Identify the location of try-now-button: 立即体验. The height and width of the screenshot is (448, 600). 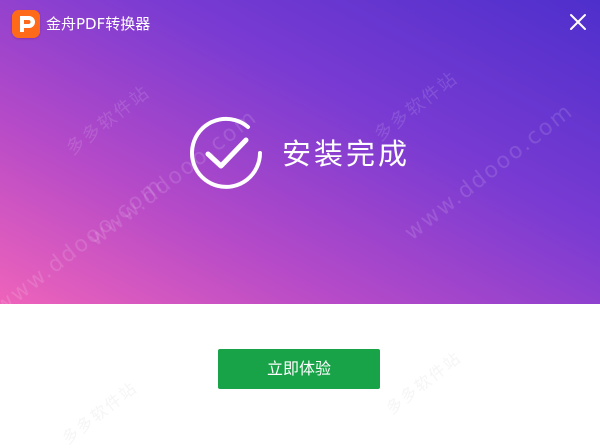
(299, 369).